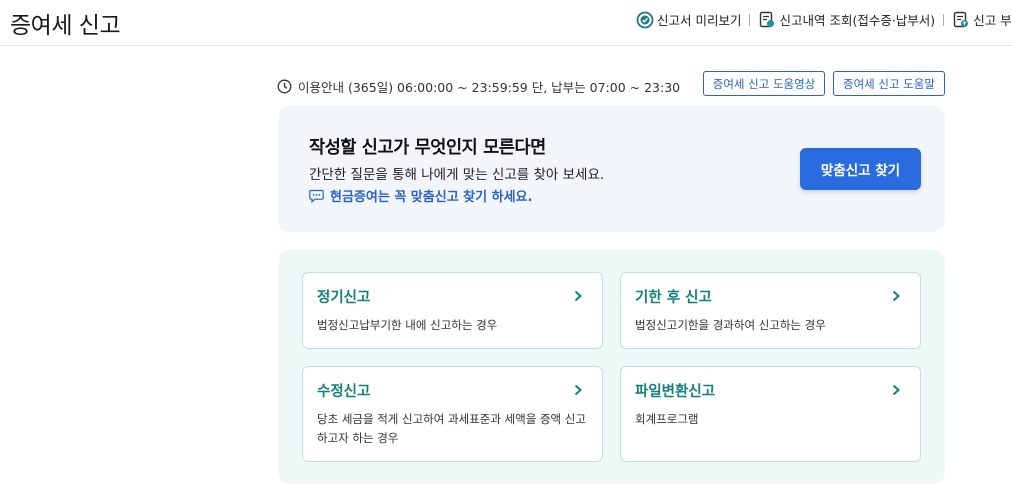  What do you see at coordinates (764, 83) in the screenshot?
I see `help-video-button: 증여세 신고 도움영상` at bounding box center [764, 83].